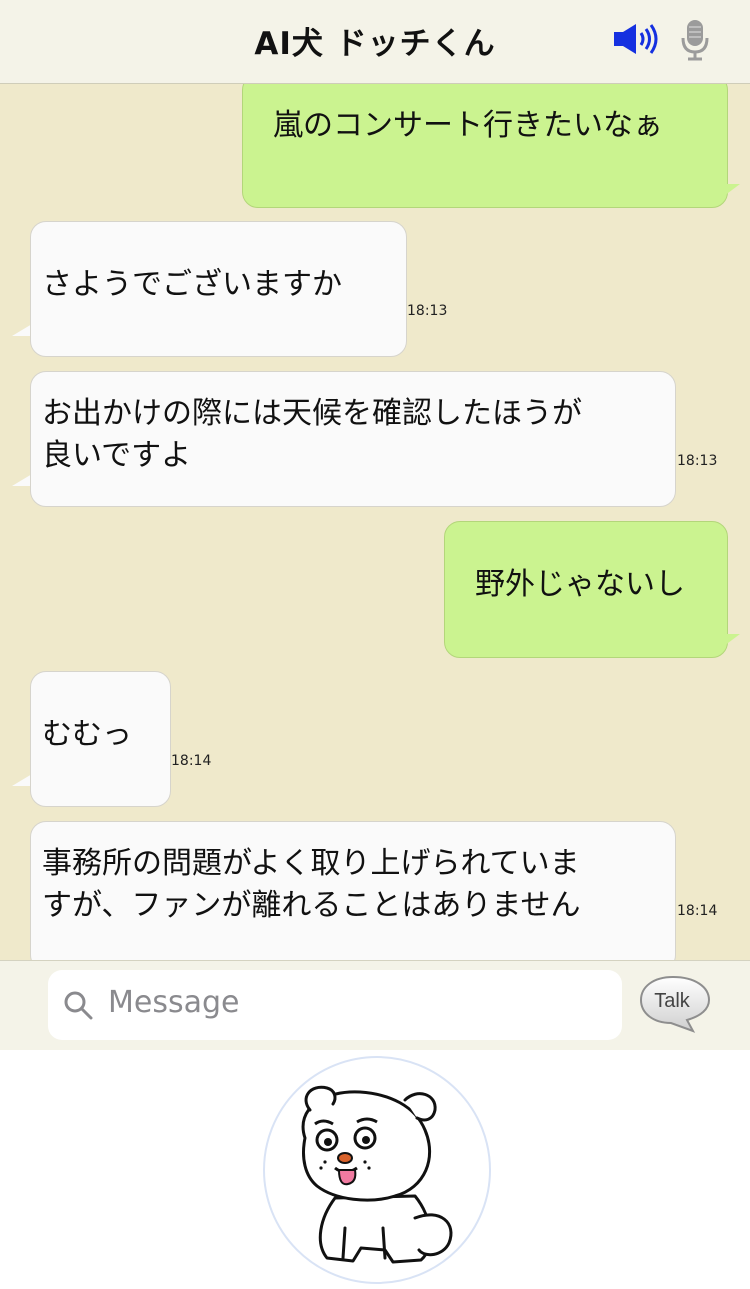 The image size is (750, 1289). I want to click on message-bubble-incoming: お出かけの際には天候を確認したほうが 良いですよ, so click(353, 439).